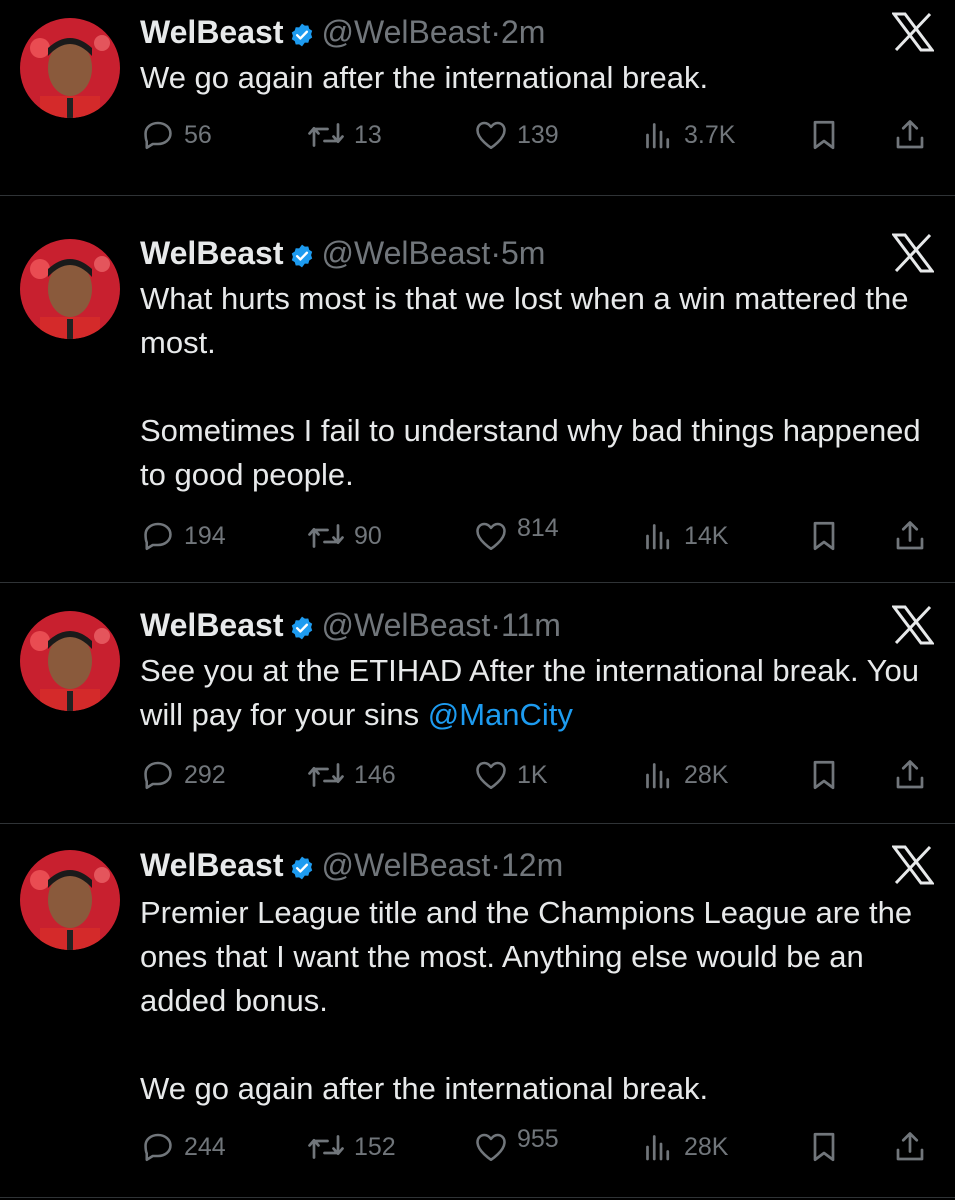 The height and width of the screenshot is (1200, 955). Describe the element at coordinates (531, 625) in the screenshot. I see `timestamp: 11m` at that location.